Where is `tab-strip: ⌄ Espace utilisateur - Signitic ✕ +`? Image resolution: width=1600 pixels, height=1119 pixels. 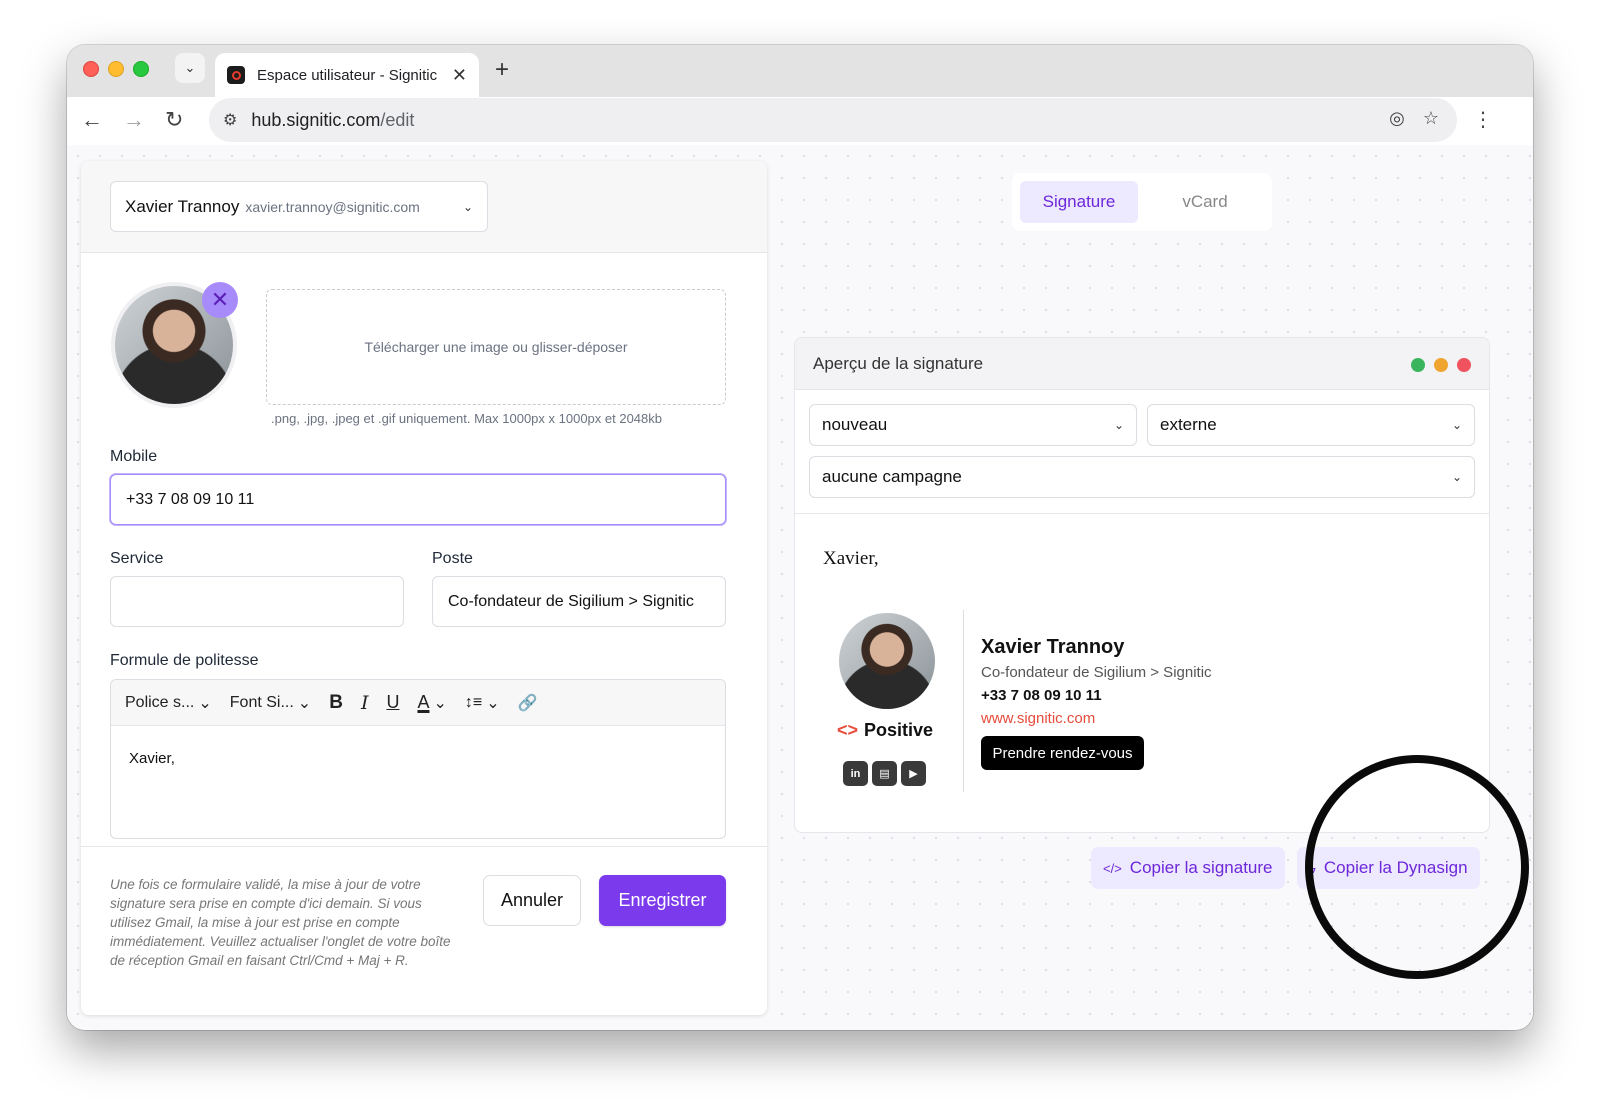
tab-strip: ⌄ Espace utilisateur - Signitic ✕ + is located at coordinates (800, 71).